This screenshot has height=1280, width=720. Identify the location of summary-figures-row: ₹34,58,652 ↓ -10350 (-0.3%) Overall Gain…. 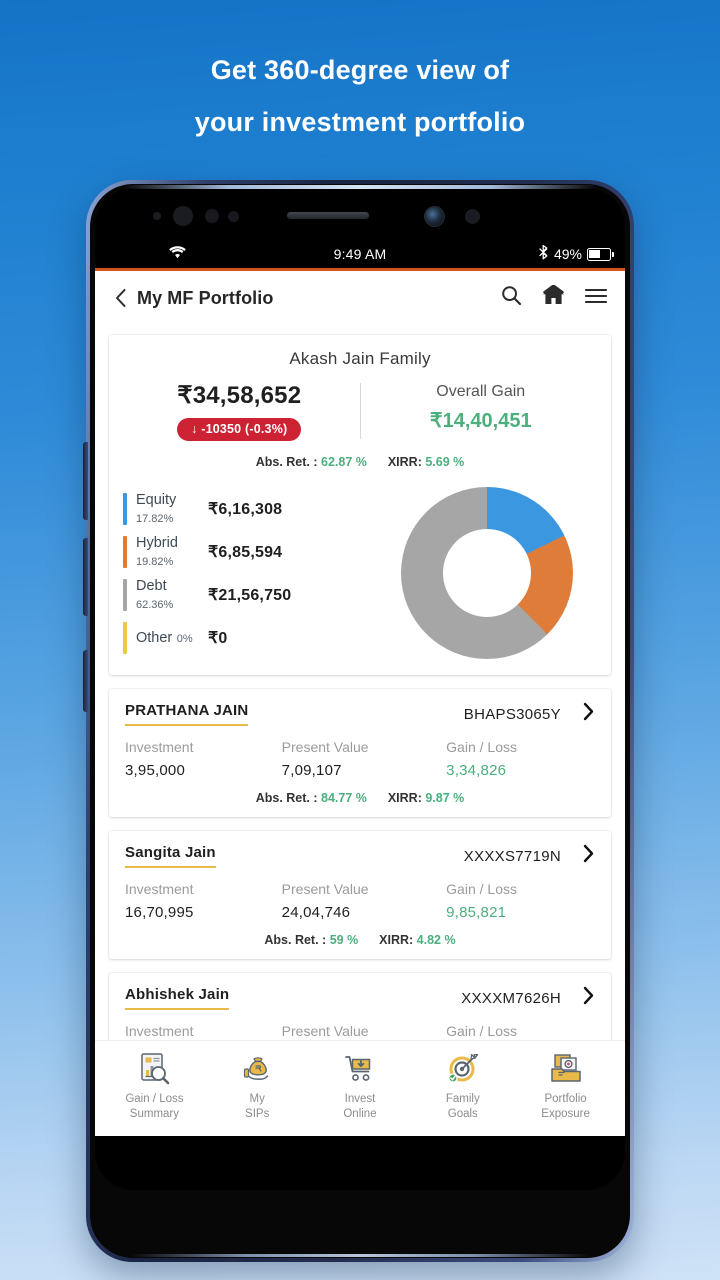
(360, 410).